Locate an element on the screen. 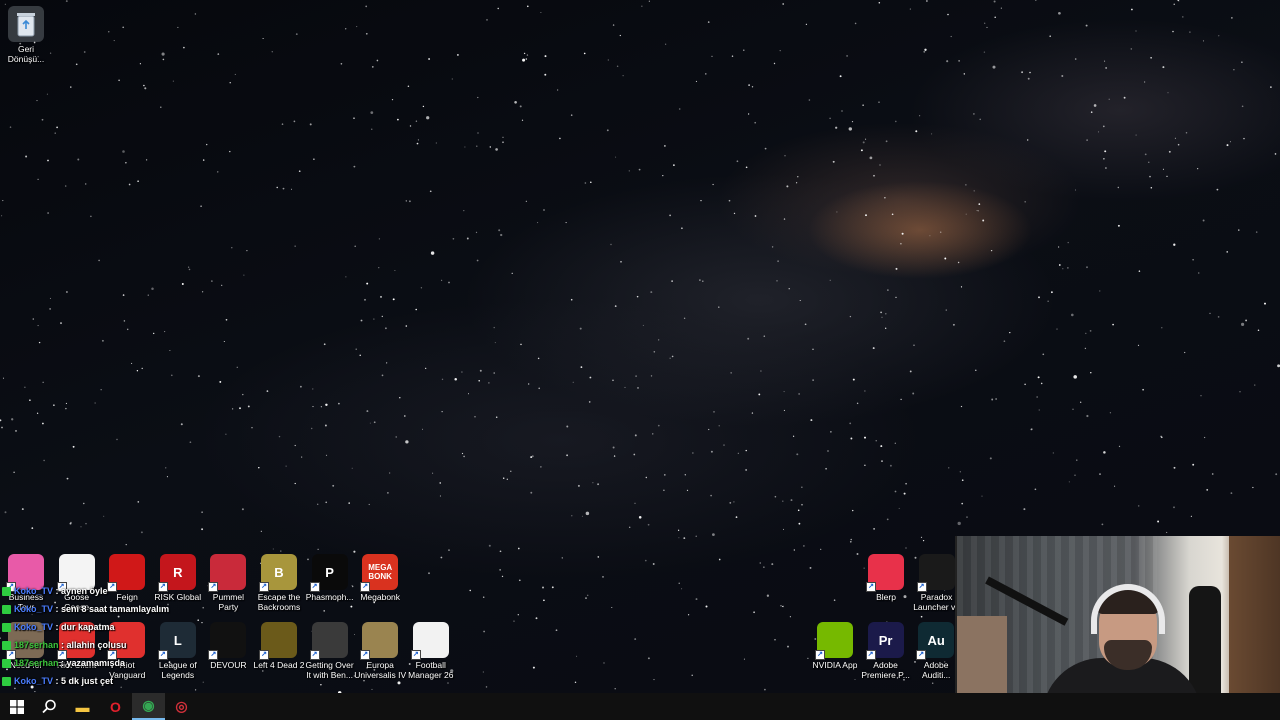  nvidia-icon: ↗ is located at coordinates (834, 641).